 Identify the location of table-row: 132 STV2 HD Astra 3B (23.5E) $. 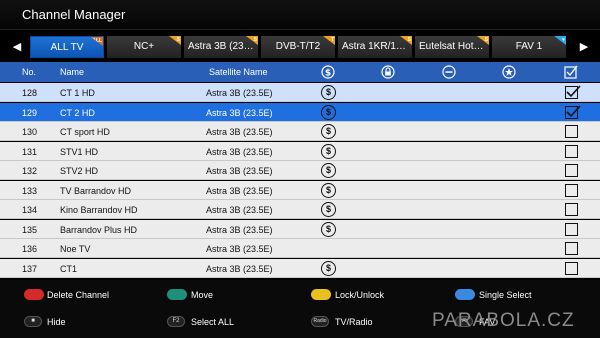
(300, 170).